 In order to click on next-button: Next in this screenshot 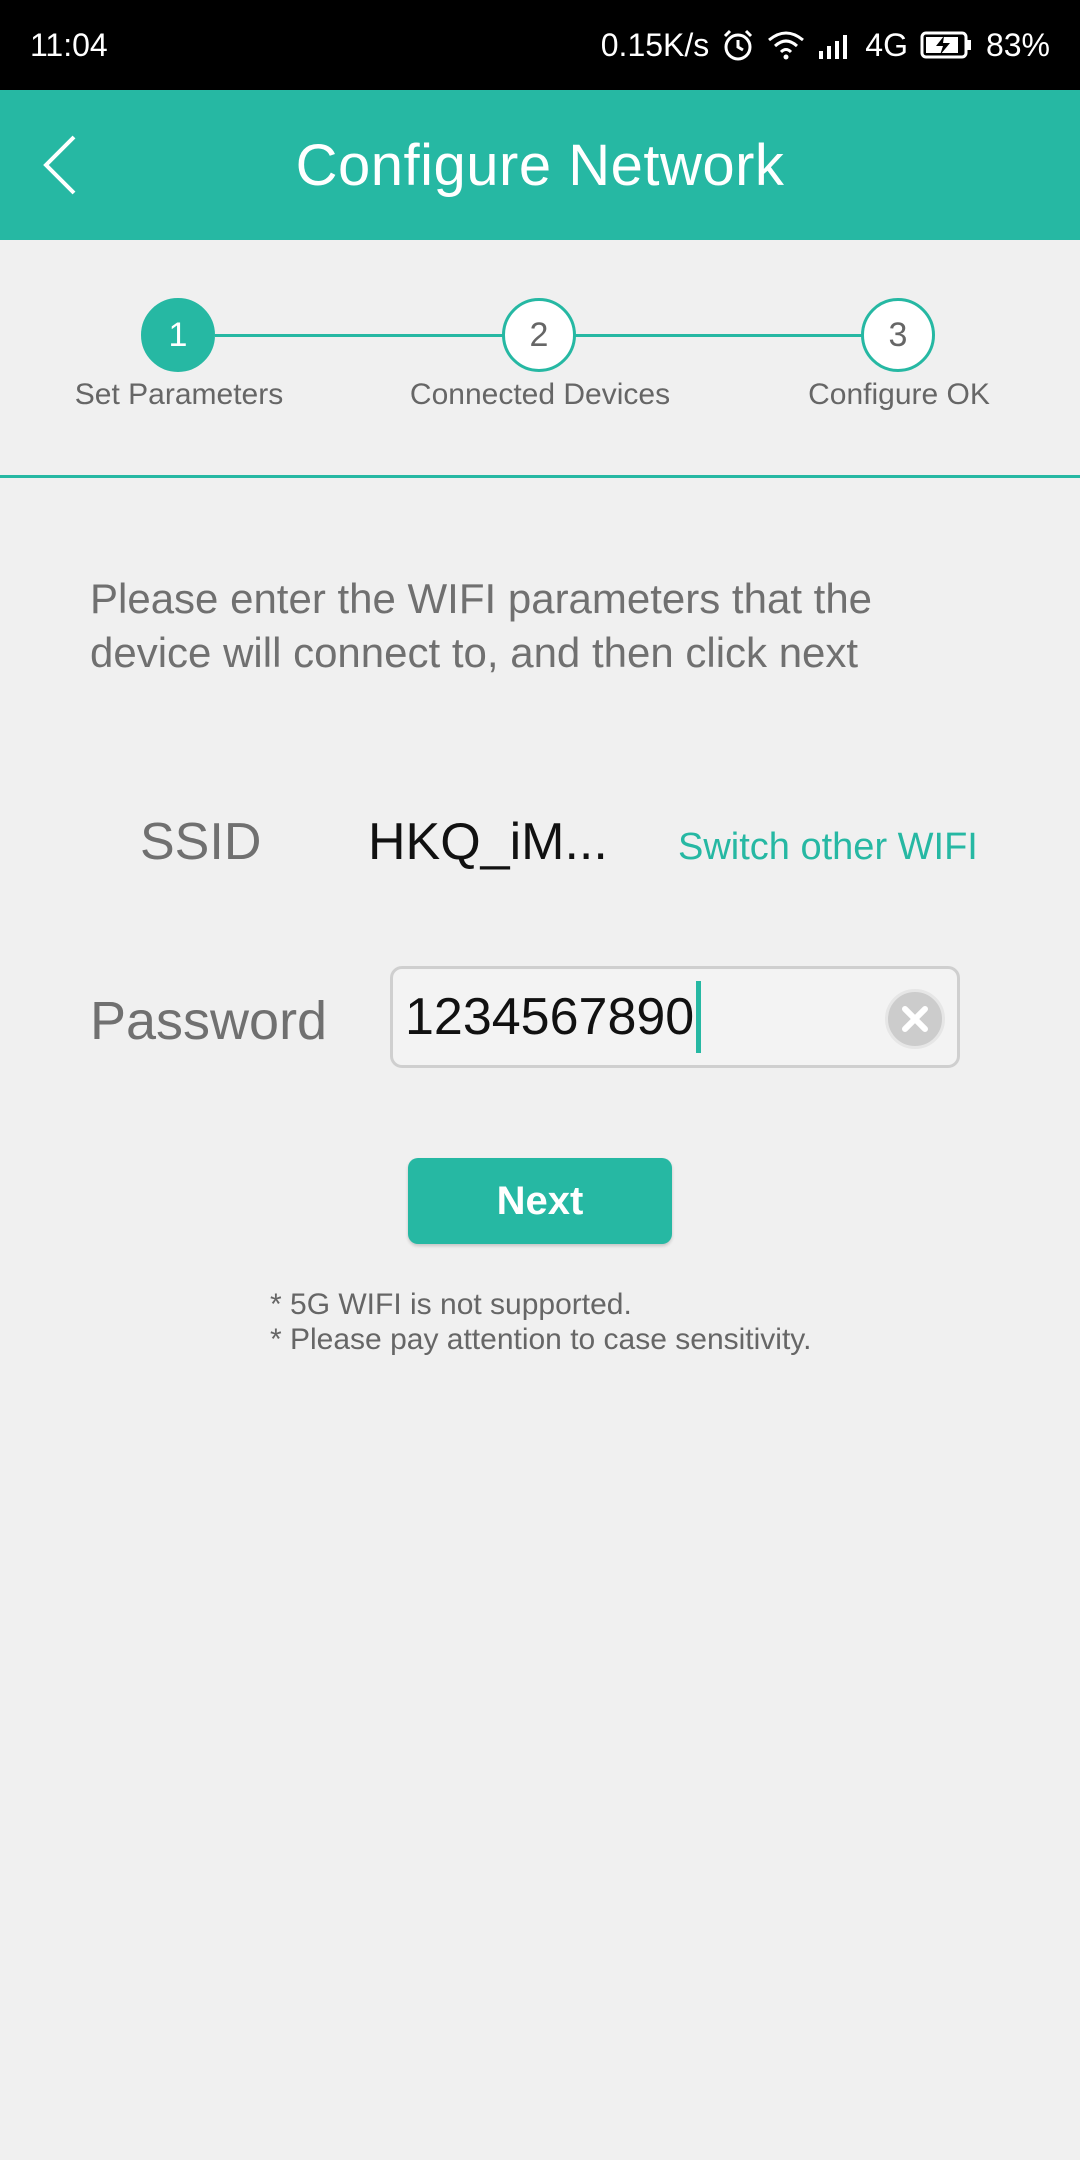, I will do `click(540, 1201)`.